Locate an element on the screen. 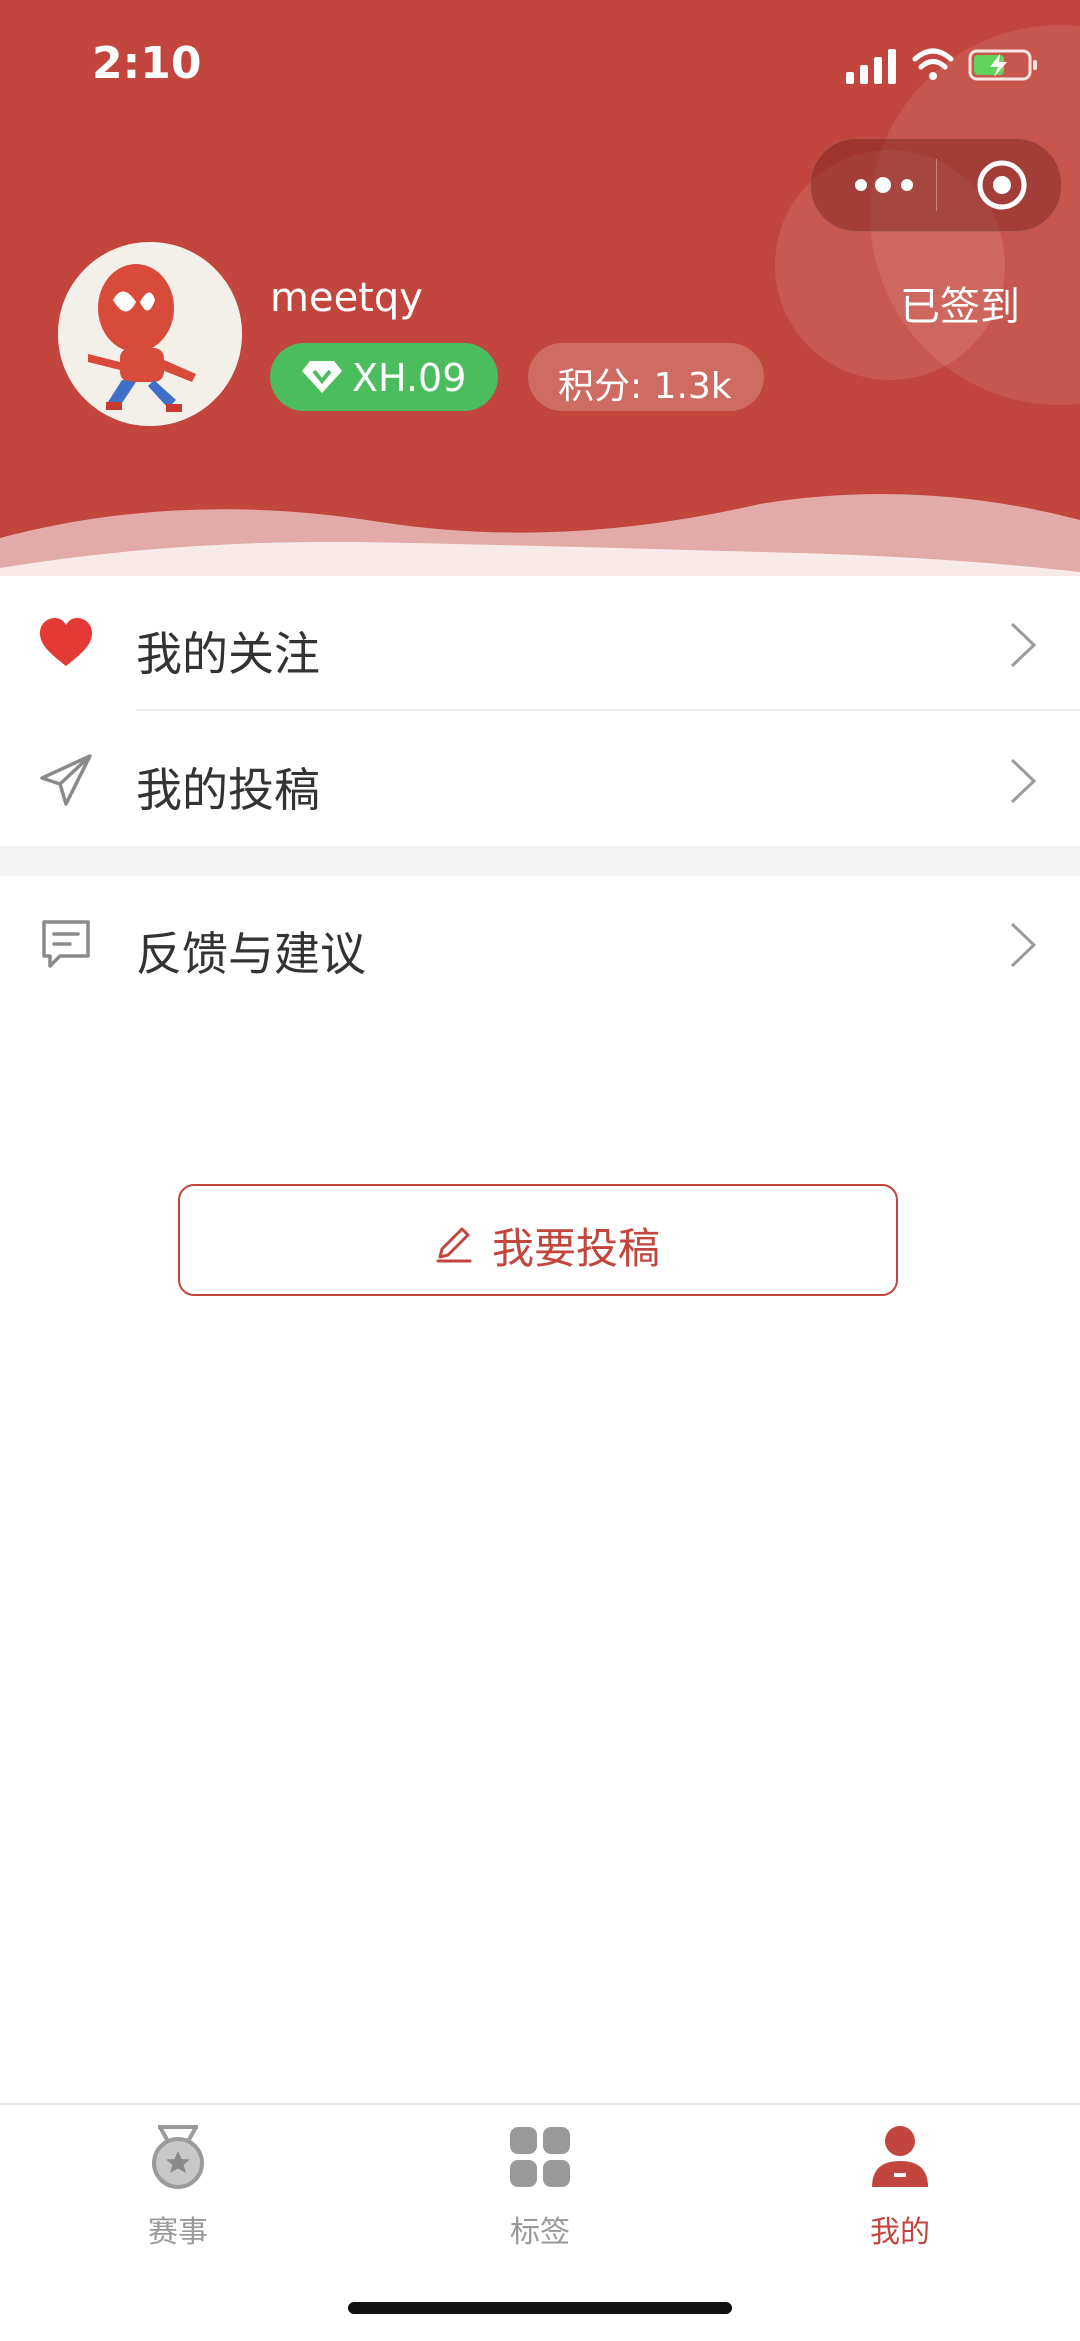 This screenshot has width=1080, height=2341. close-target-icon is located at coordinates (1002, 185).